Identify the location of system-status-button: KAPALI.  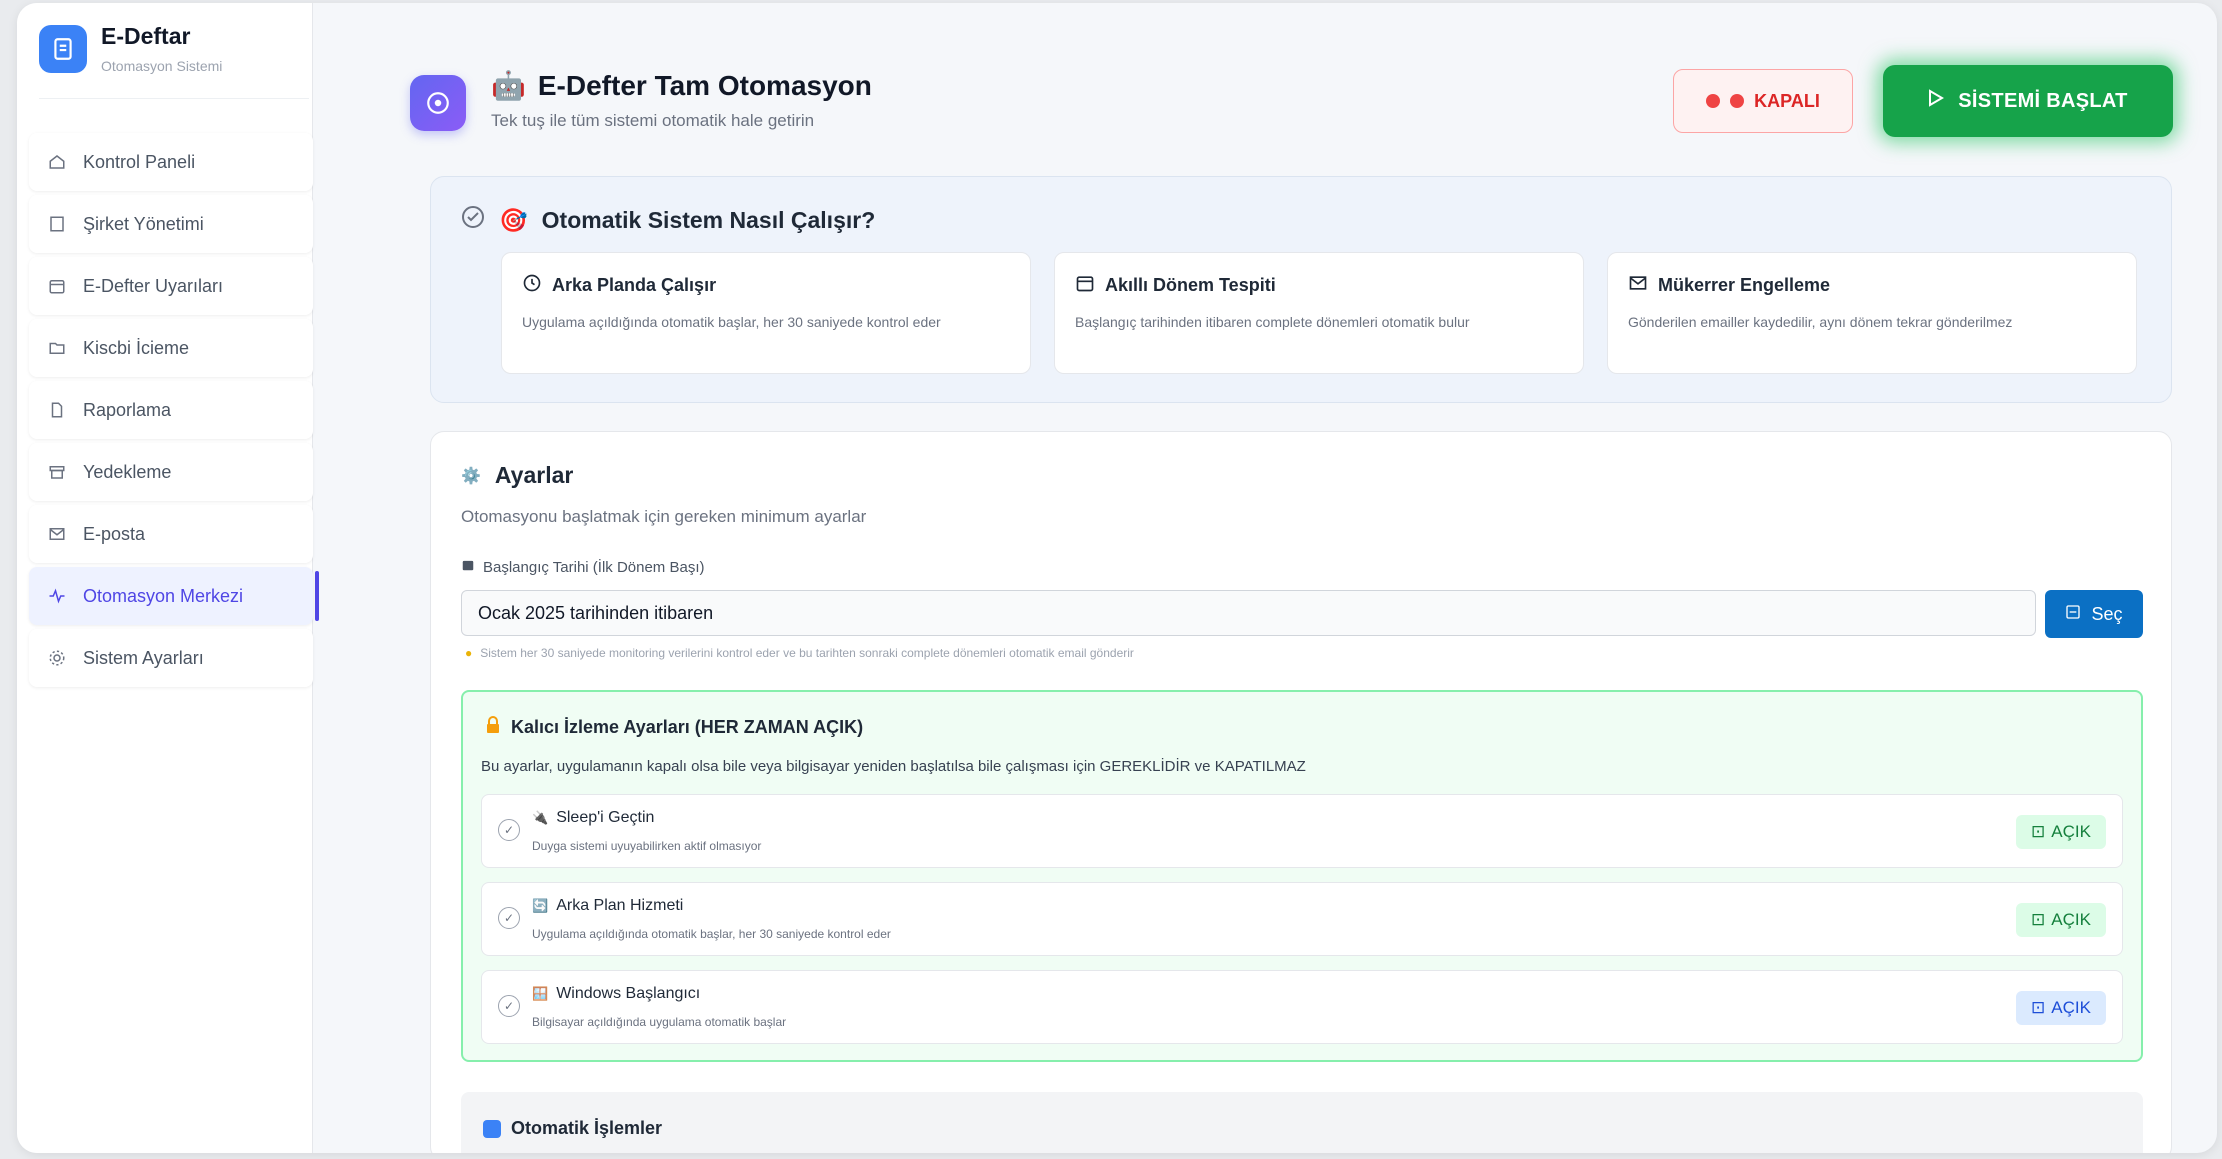
(1763, 101).